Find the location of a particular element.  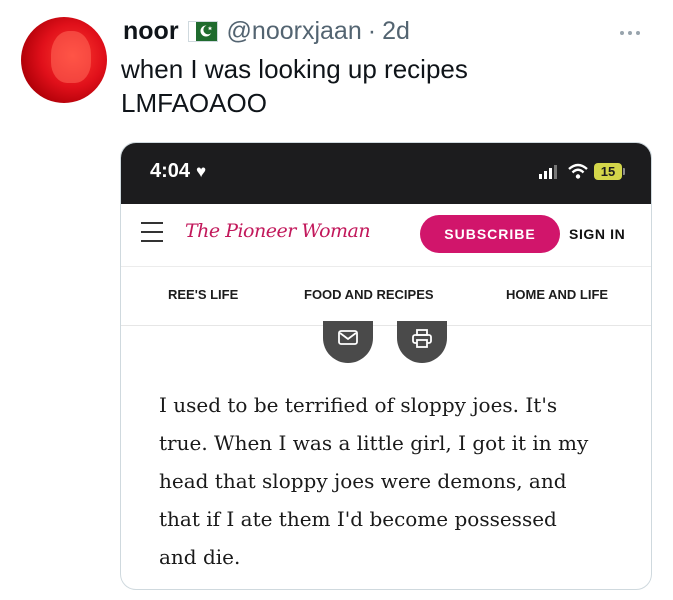

tweet-text-line: when I was looking up recipes is located at coordinates (294, 69).